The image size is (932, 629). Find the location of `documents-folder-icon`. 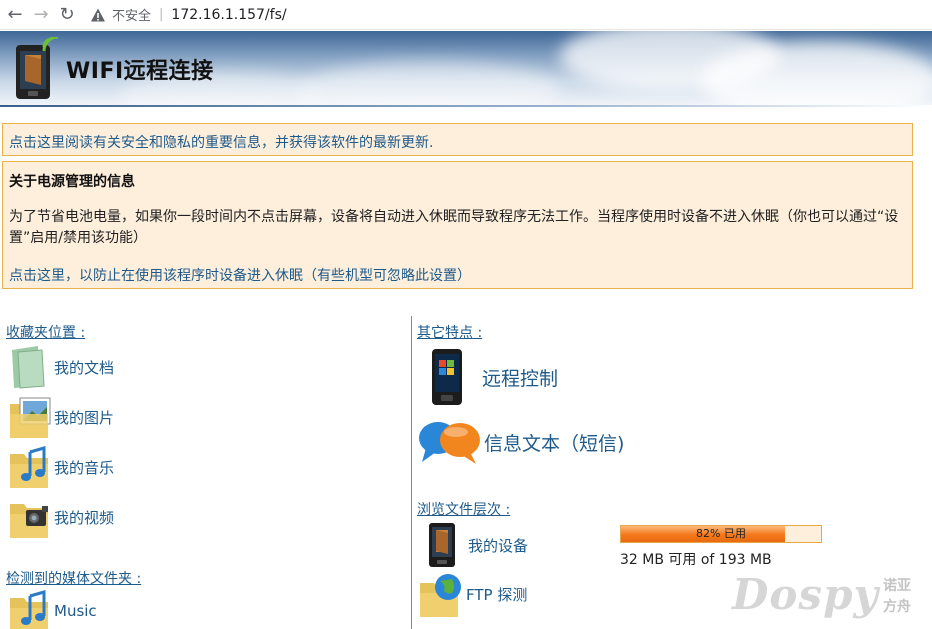

documents-folder-icon is located at coordinates (28, 367).